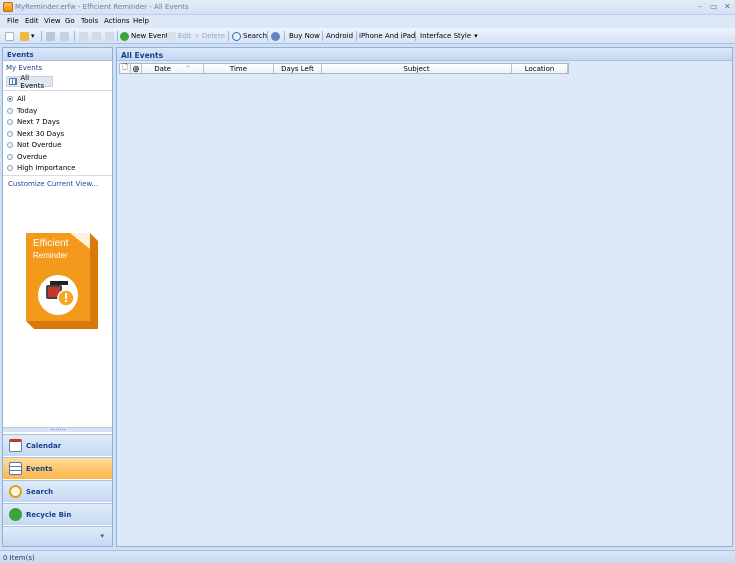  I want to click on nav-label: Calendar, so click(44, 445).